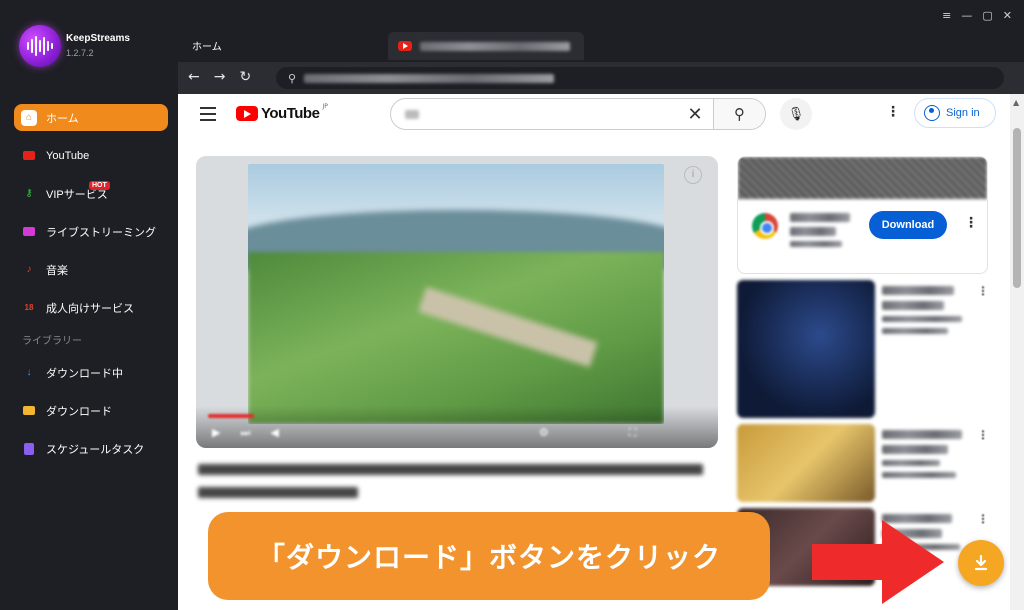 The image size is (1024, 610). I want to click on sidebar-item-downloaded: ダウンロード, so click(91, 410).